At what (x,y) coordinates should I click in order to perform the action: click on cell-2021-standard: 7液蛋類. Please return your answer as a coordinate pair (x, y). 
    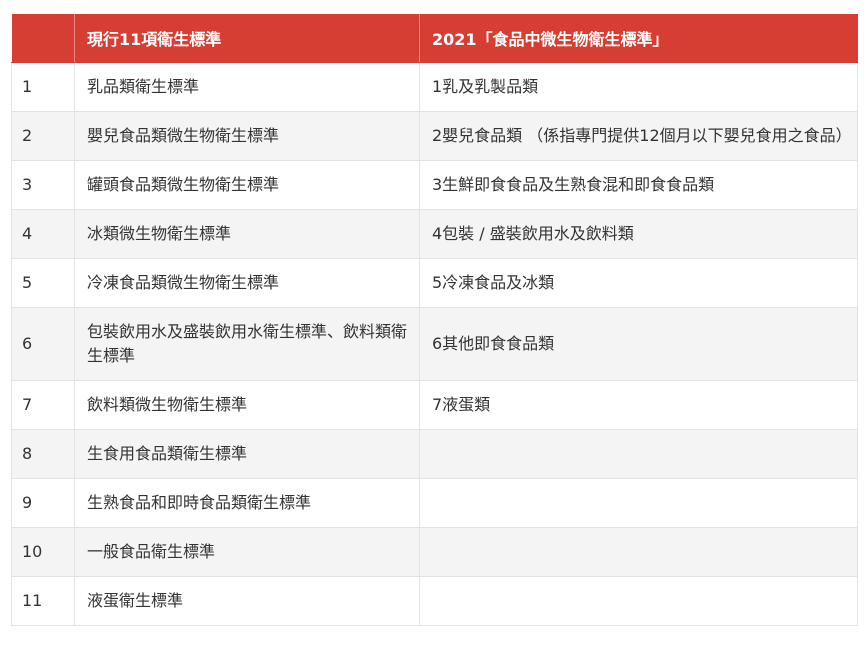
    Looking at the image, I should click on (638, 405).